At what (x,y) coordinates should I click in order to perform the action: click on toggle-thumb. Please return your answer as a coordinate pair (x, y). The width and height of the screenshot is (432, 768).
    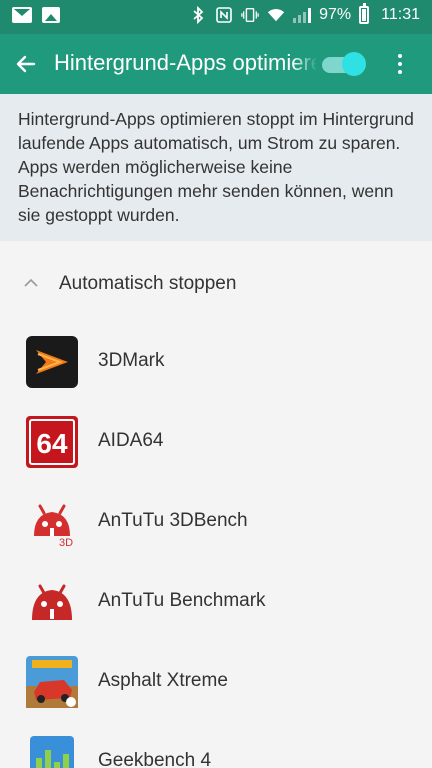
    Looking at the image, I should click on (354, 64).